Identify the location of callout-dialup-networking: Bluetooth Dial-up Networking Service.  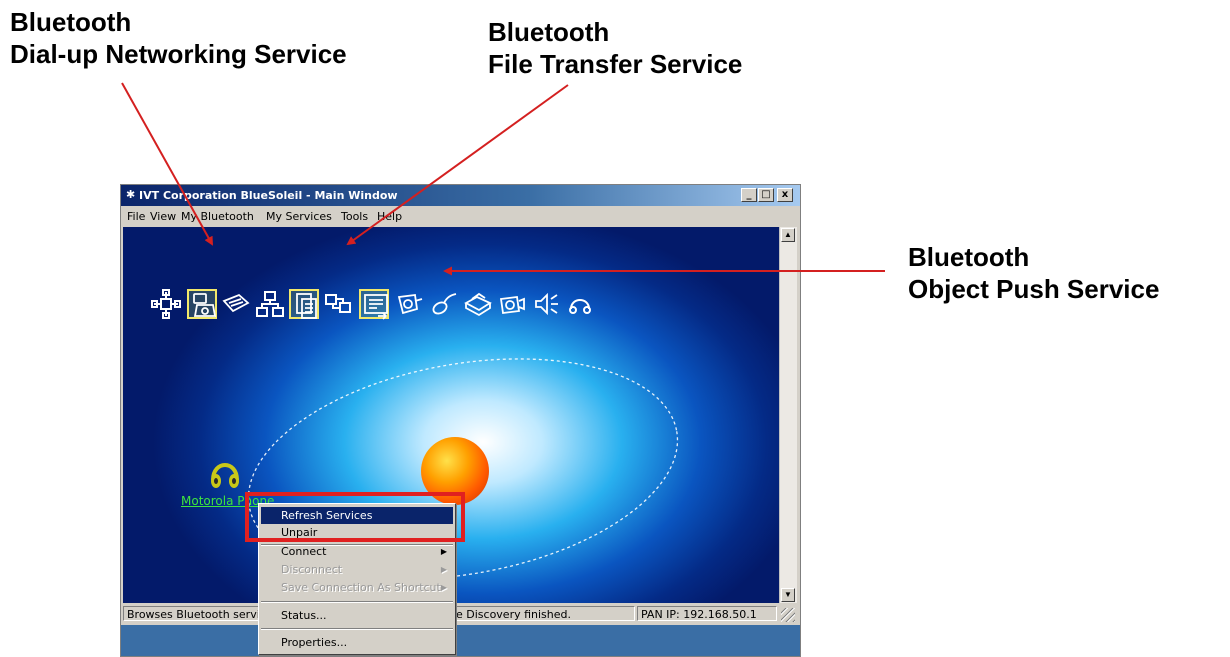
(178, 38).